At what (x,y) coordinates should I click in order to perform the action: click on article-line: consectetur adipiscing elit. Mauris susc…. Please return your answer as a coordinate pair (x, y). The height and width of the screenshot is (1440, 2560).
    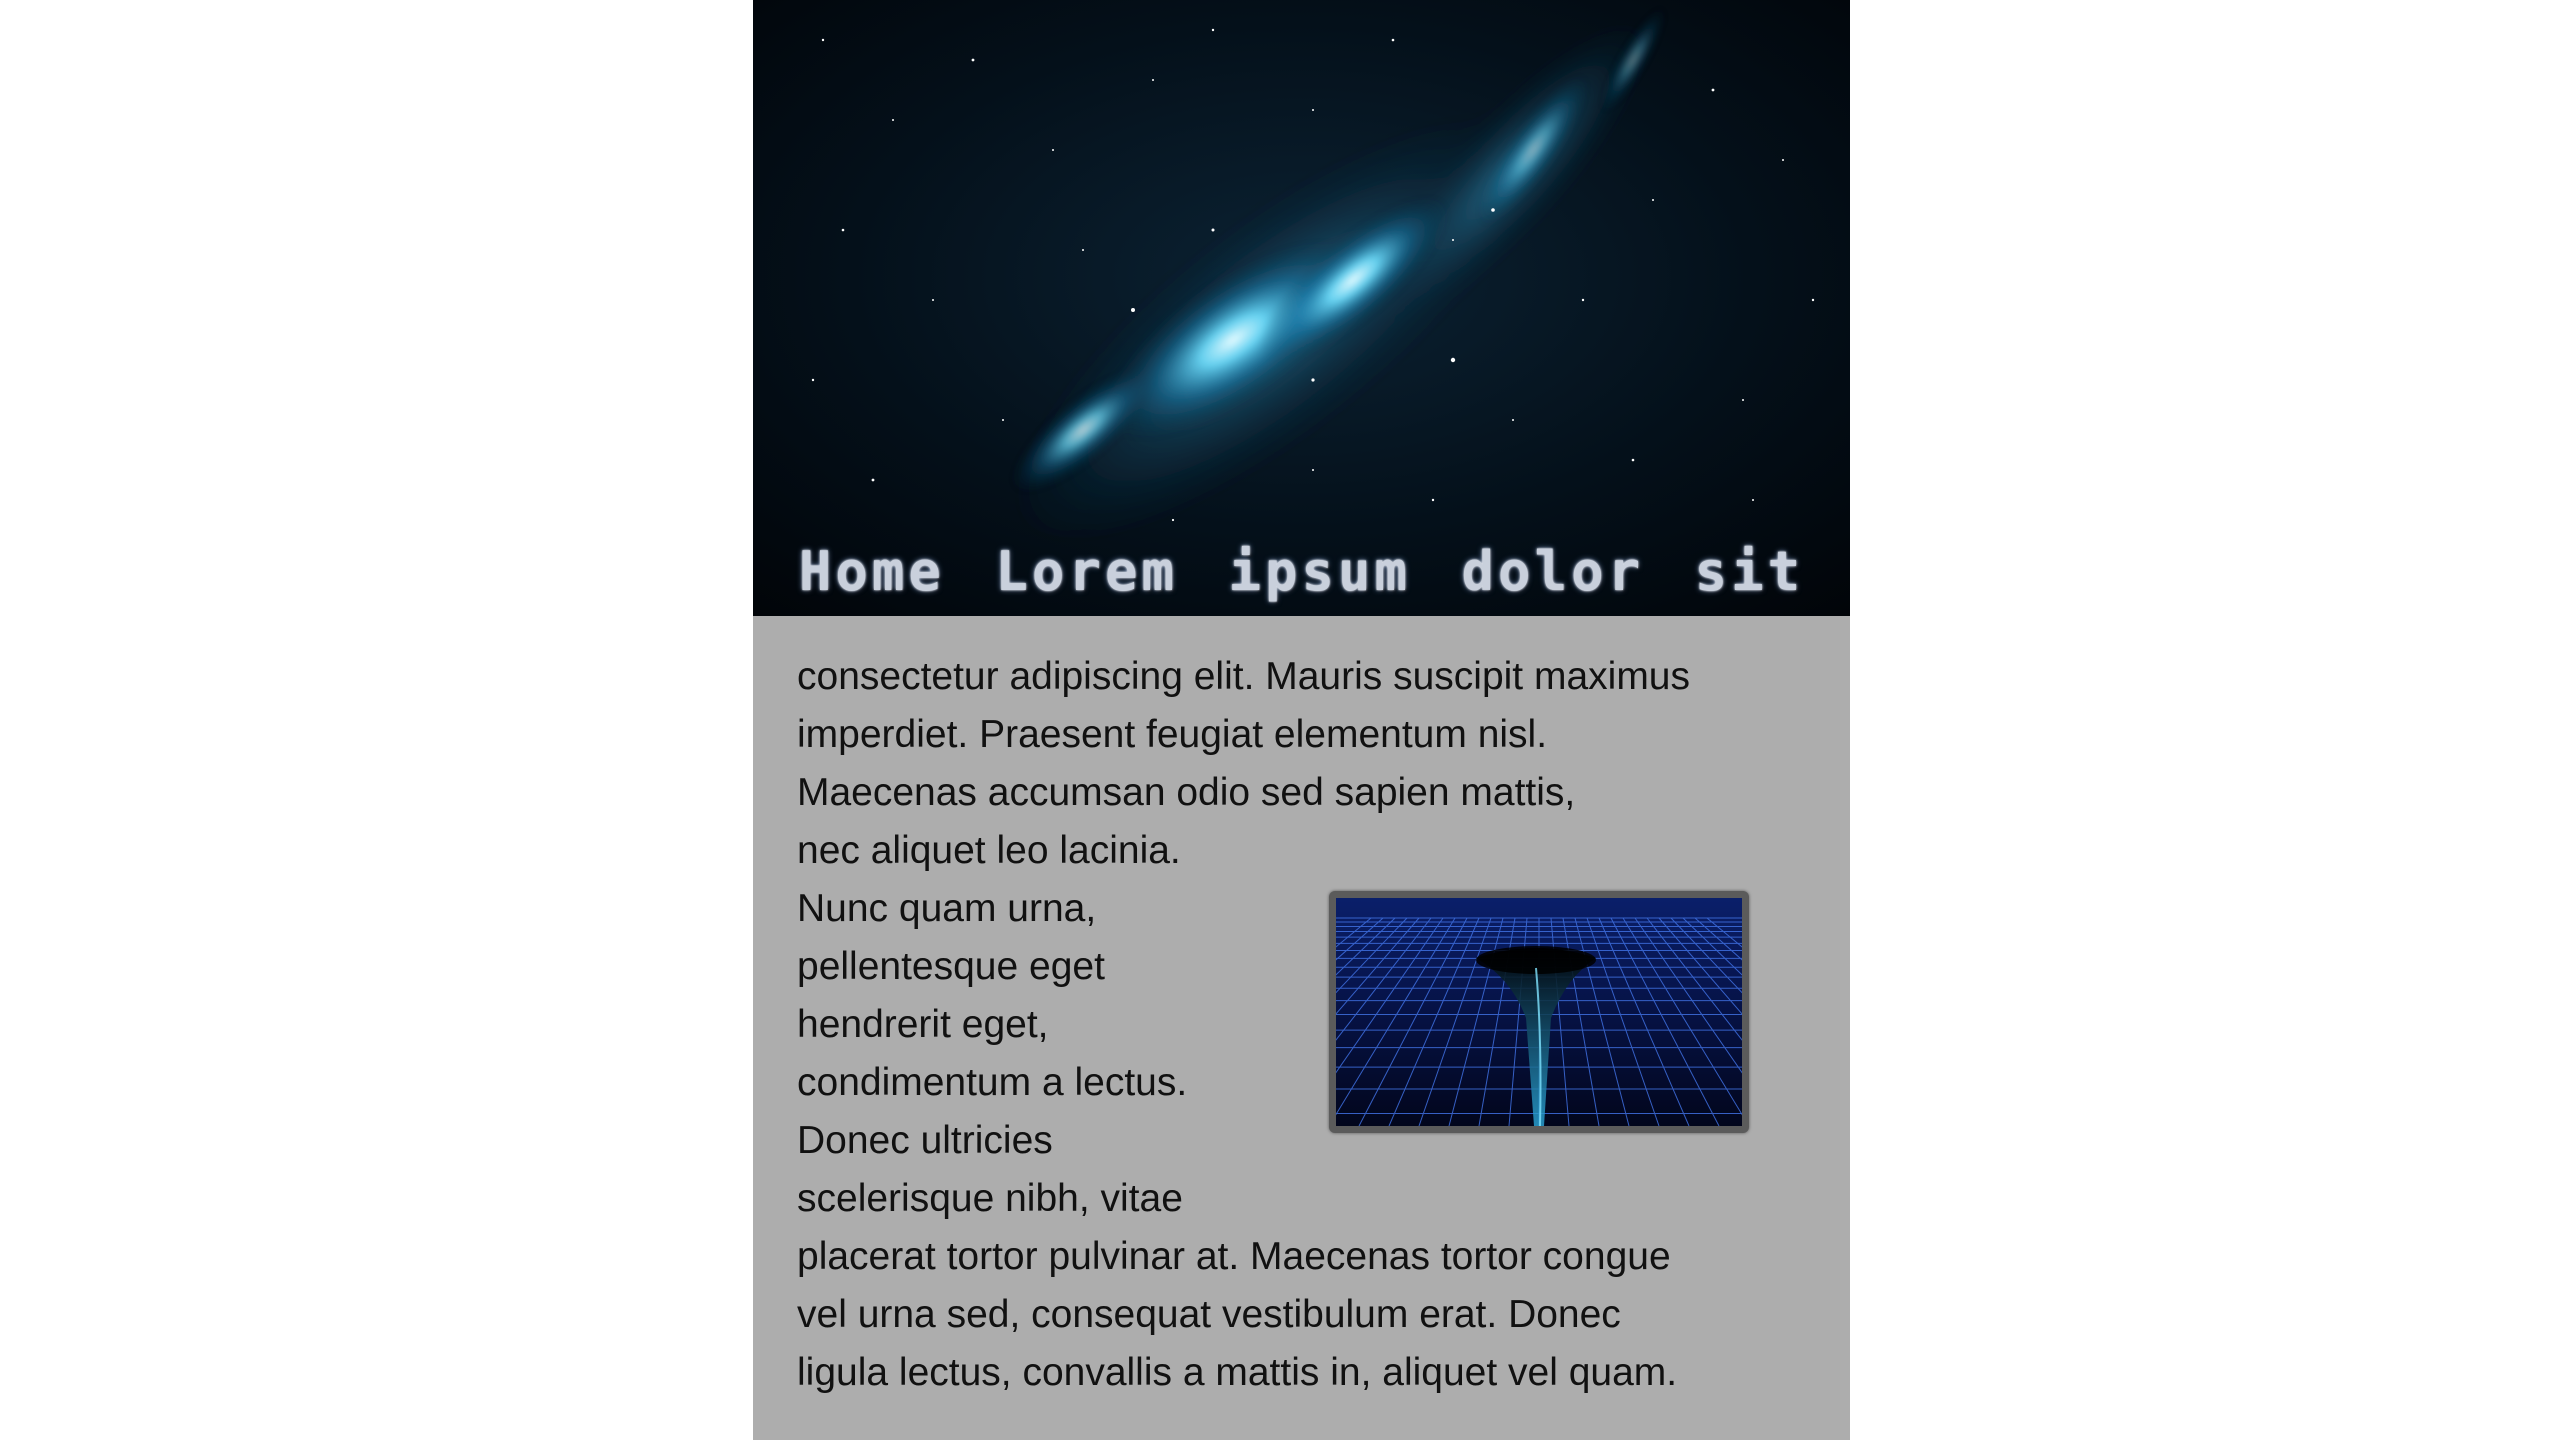
    Looking at the image, I should click on (1244, 676).